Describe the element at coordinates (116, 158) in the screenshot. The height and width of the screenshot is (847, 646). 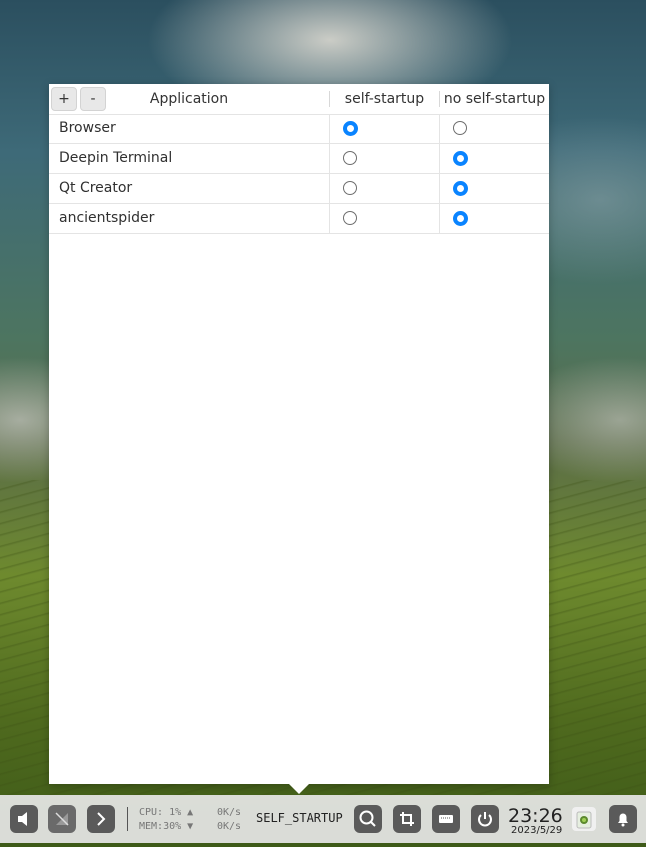
I see `app-name: Deepin Terminal` at that location.